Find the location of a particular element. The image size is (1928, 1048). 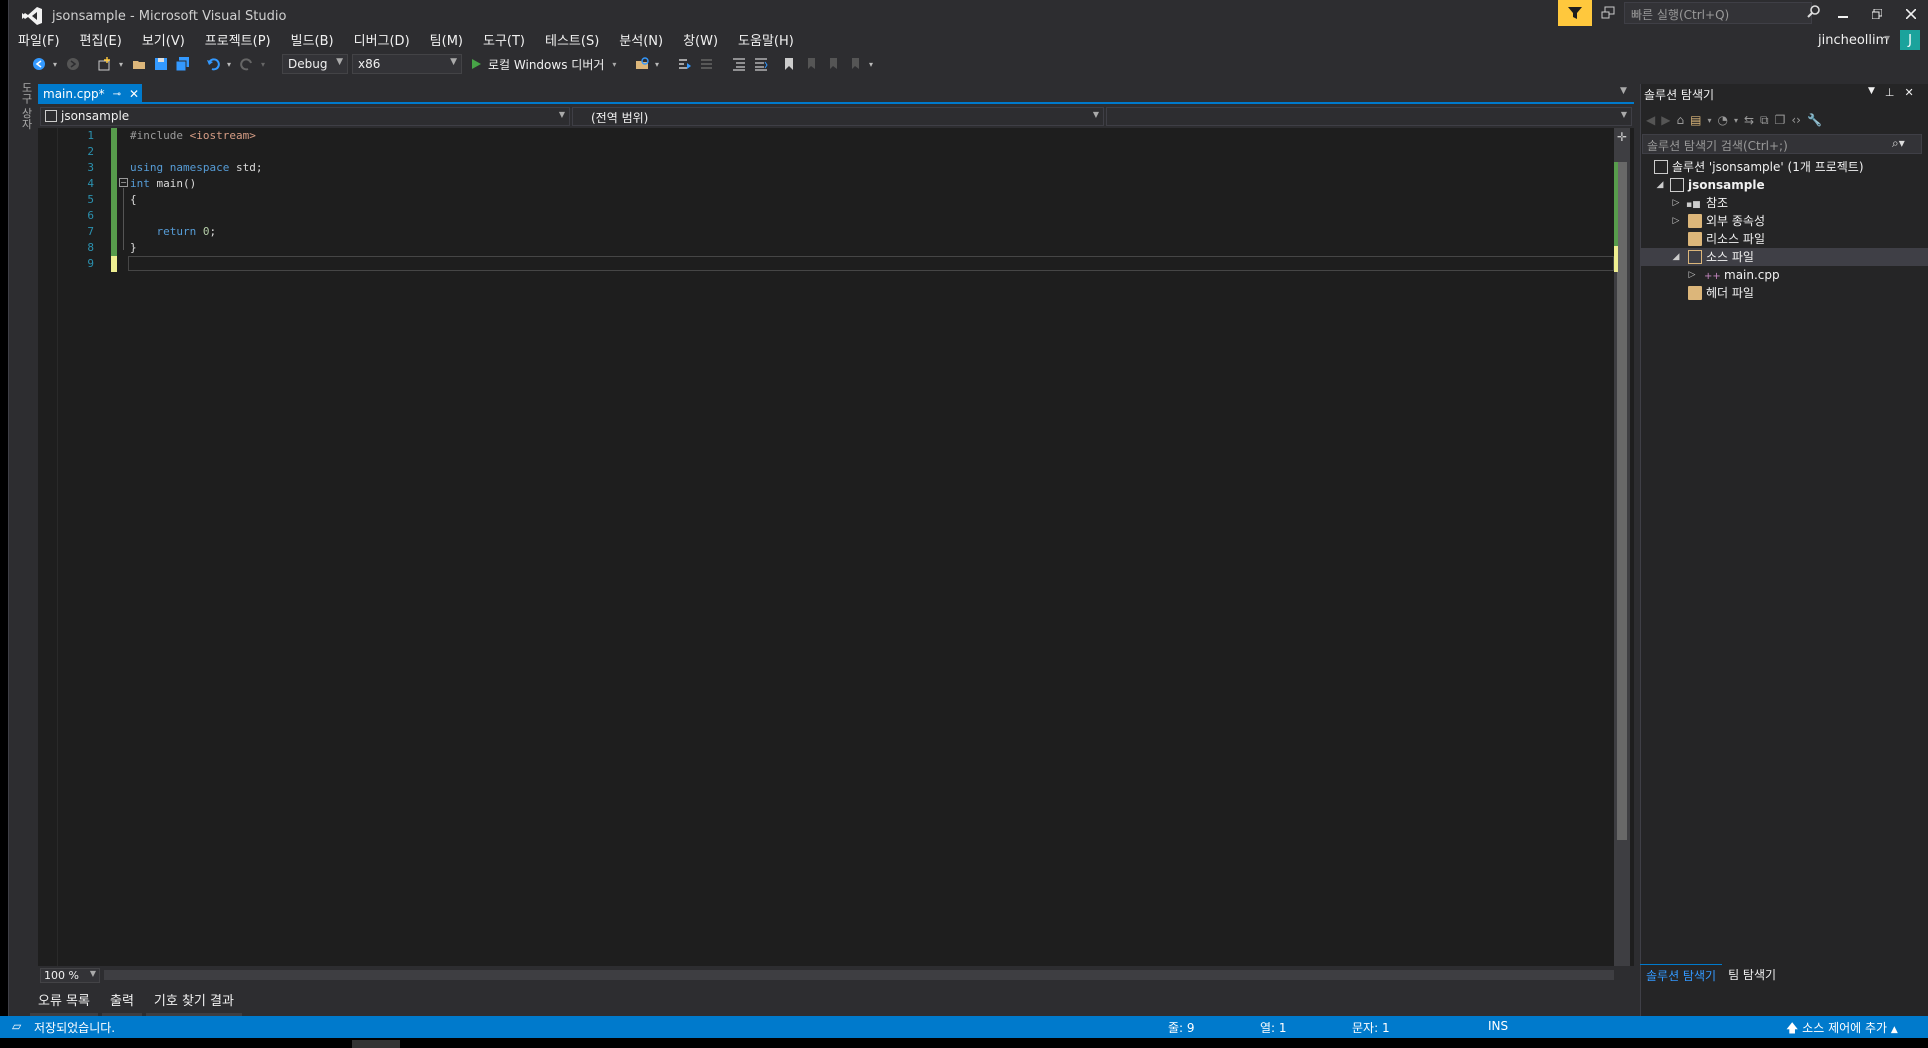

scope-select: (전역 범위) ▼ is located at coordinates (838, 116).